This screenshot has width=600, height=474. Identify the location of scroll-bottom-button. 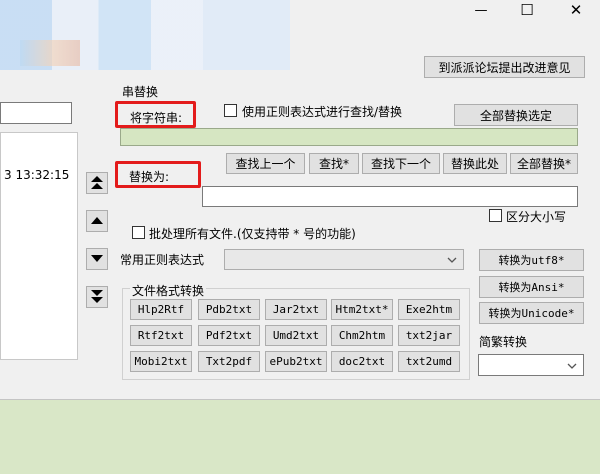
(97, 297).